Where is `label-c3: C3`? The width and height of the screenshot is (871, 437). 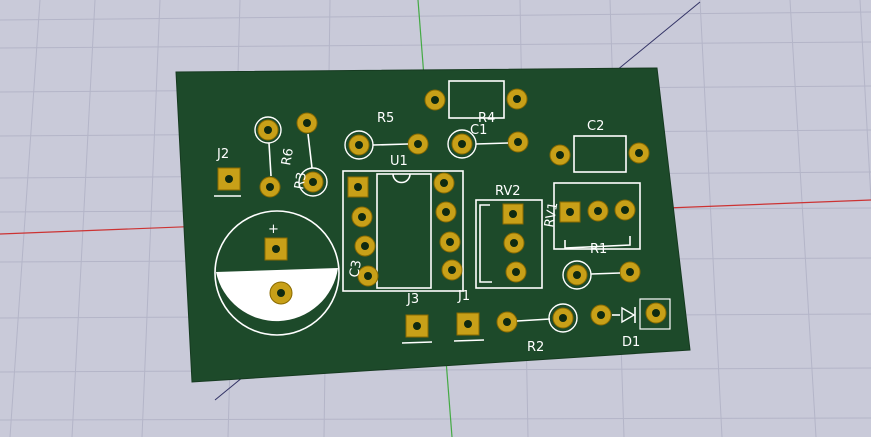 label-c3: C3 is located at coordinates (356, 269).